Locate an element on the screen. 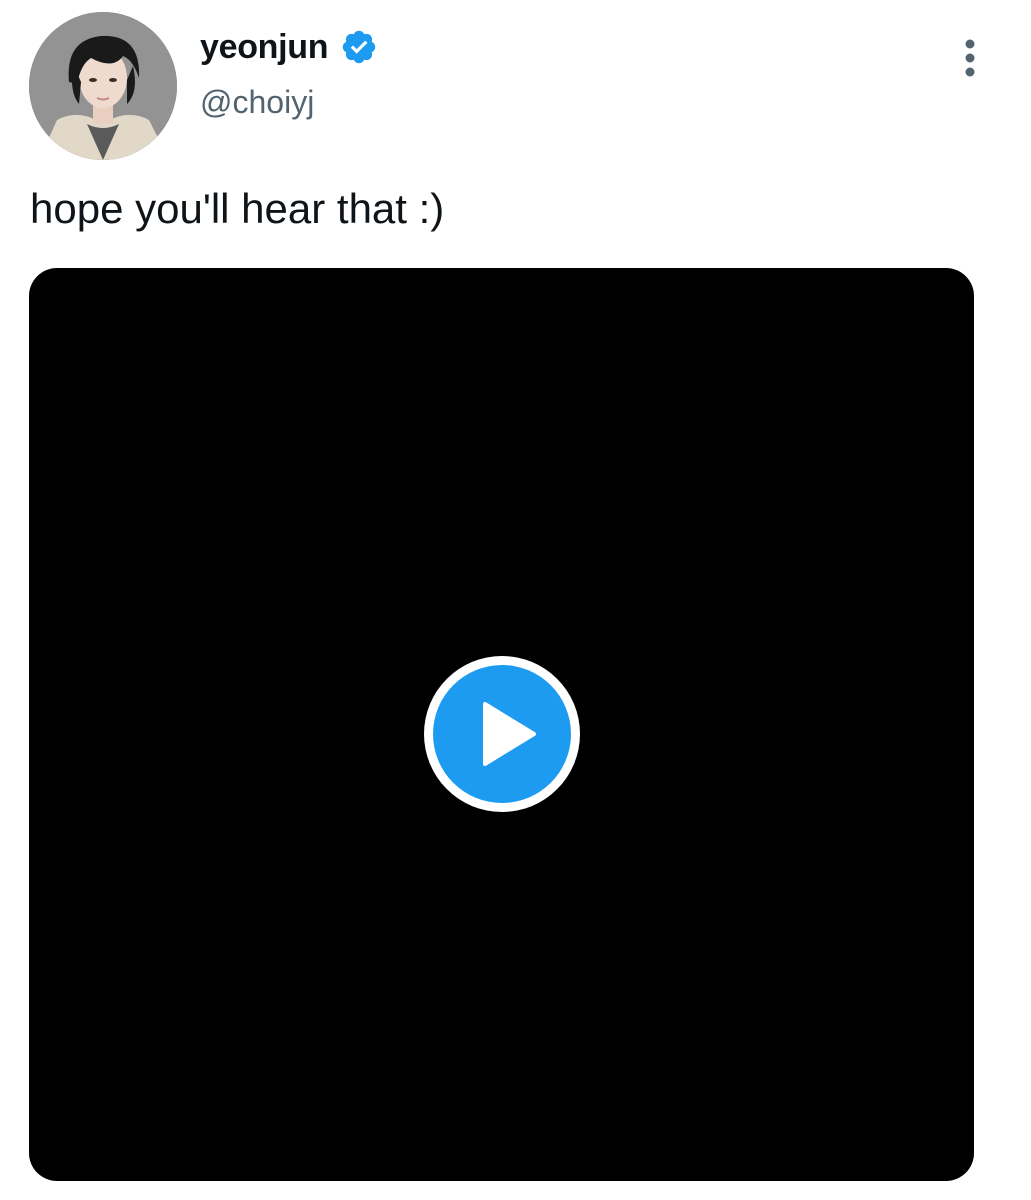 The image size is (1031, 1200). avatar is located at coordinates (103, 86).